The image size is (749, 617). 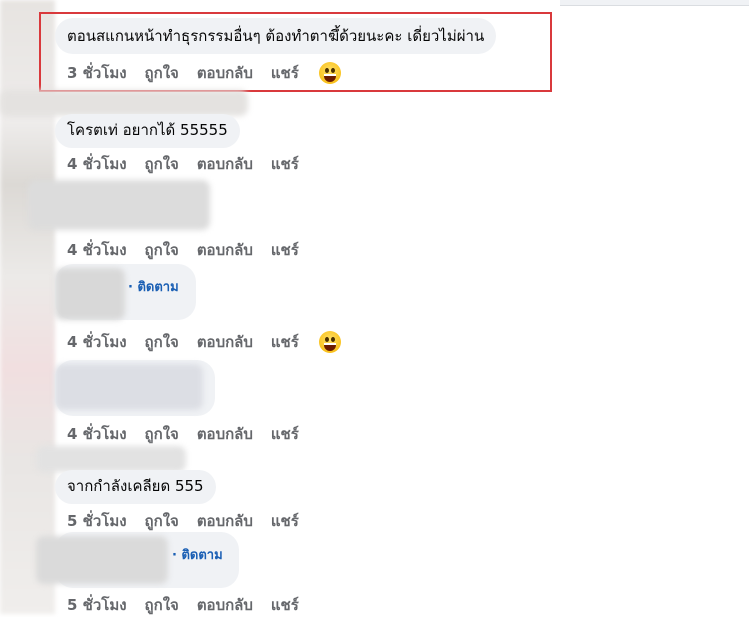 I want to click on comment-bubble: โครตเท่ อยากได้ 55555, so click(x=147, y=131).